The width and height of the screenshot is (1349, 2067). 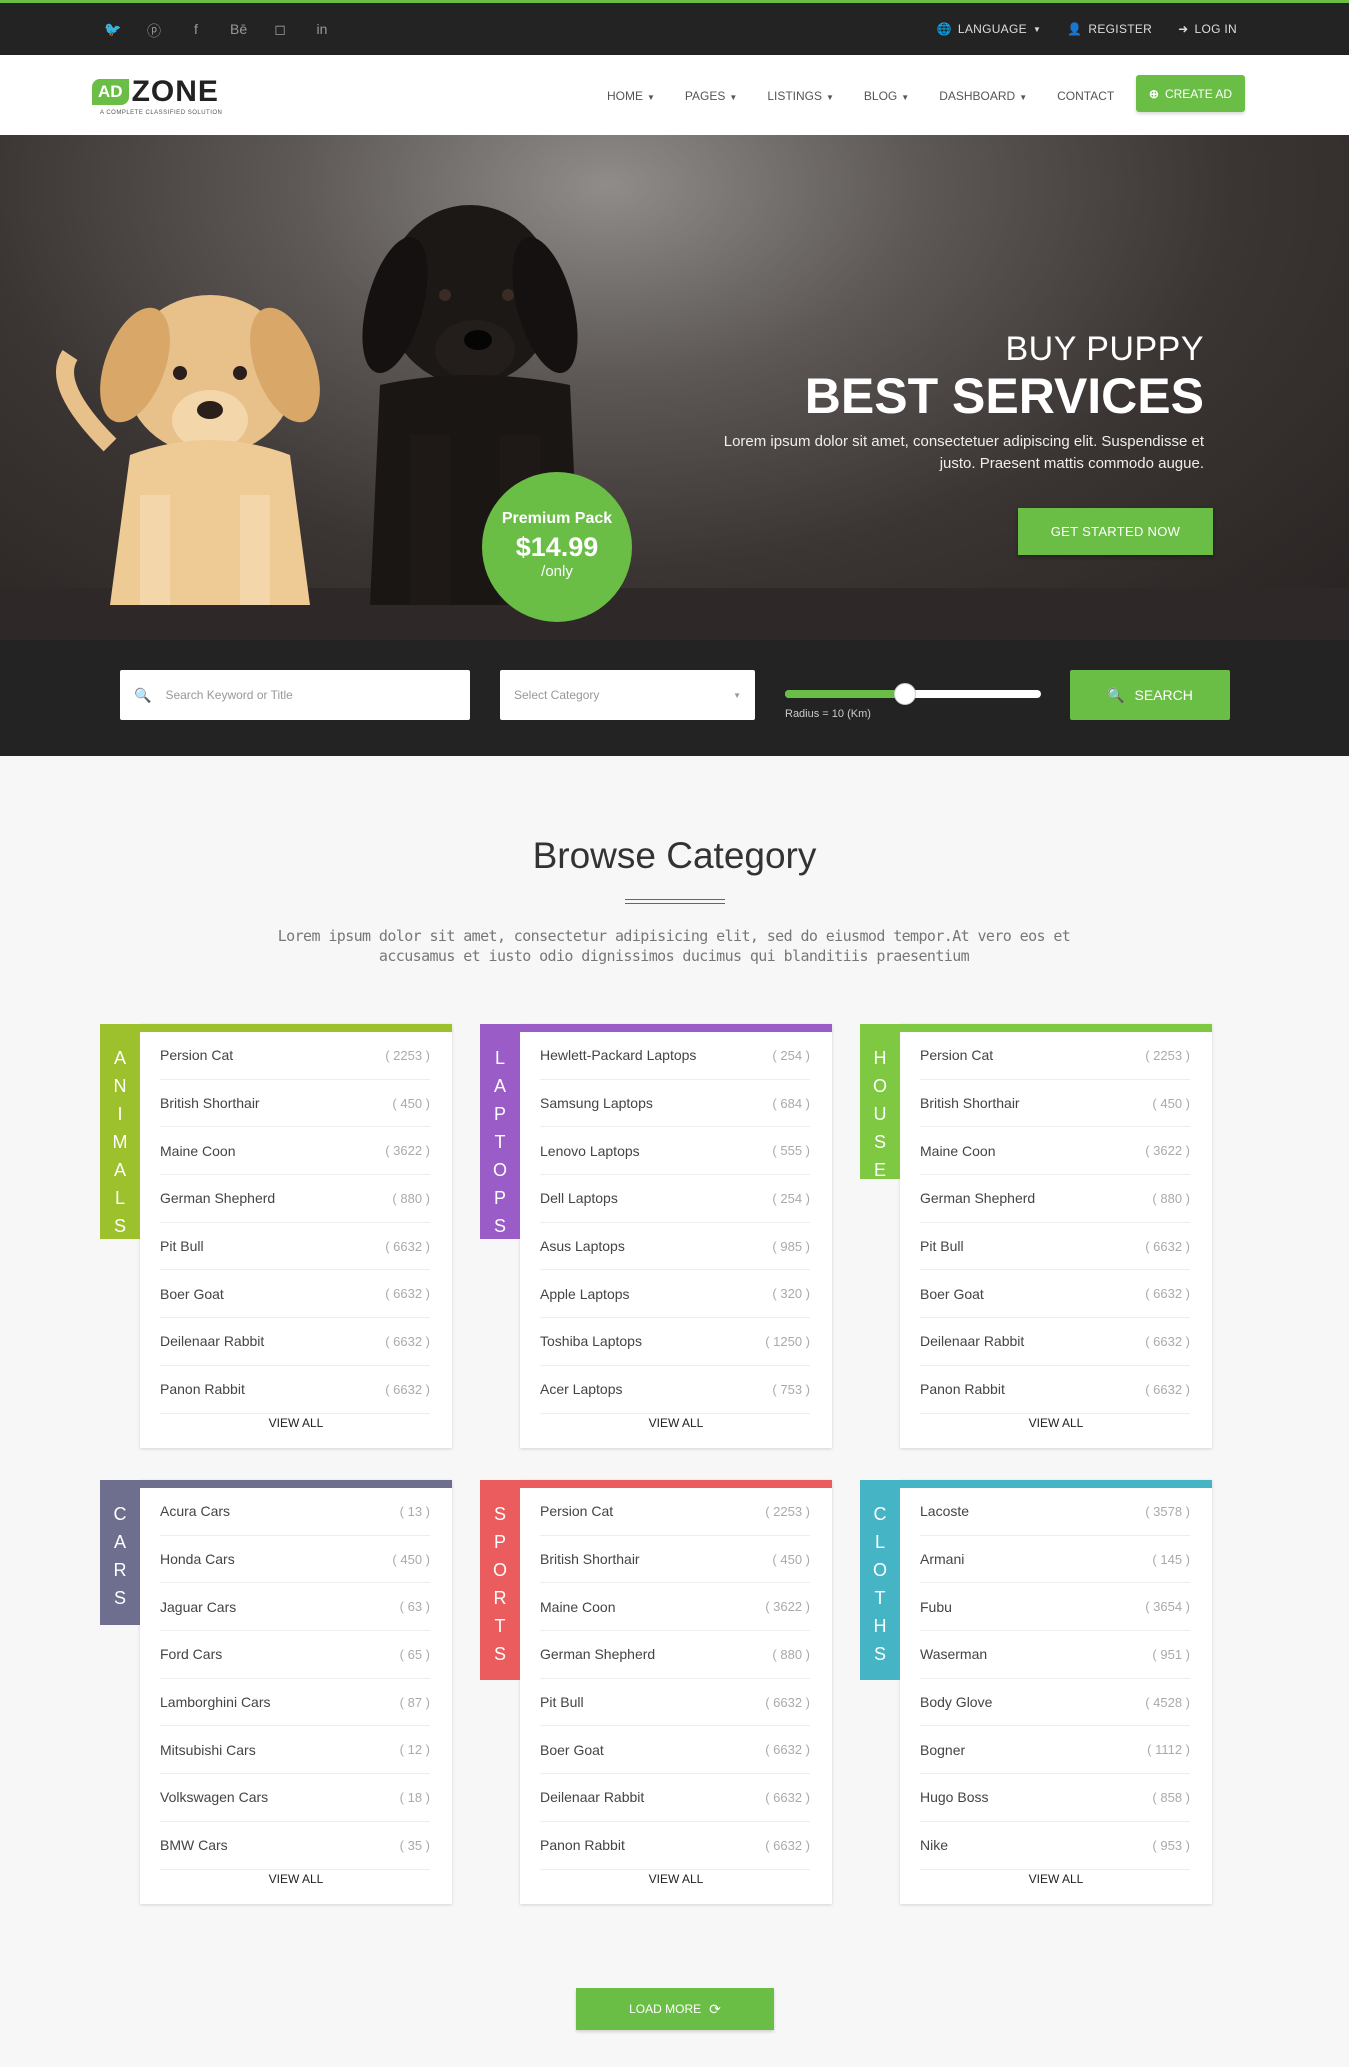 What do you see at coordinates (675, 1247) in the screenshot?
I see `list-item: Asus Laptops ( 985 )` at bounding box center [675, 1247].